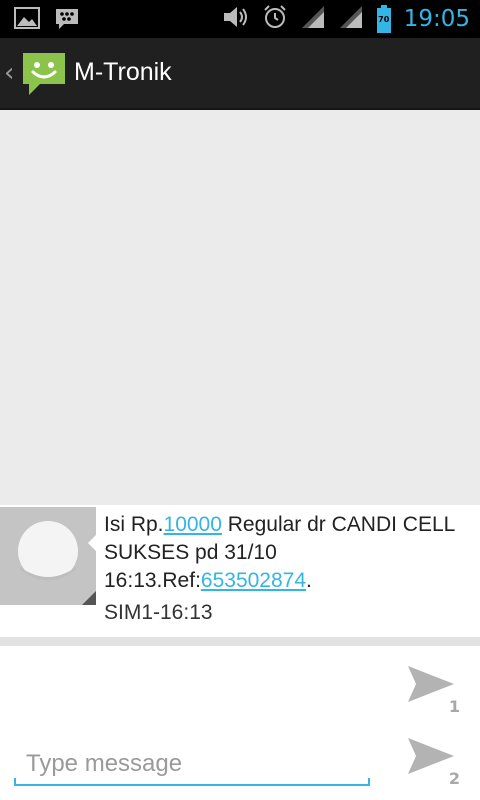  Describe the element at coordinates (123, 72) in the screenshot. I see `conversation-title: M-Tronik` at that location.